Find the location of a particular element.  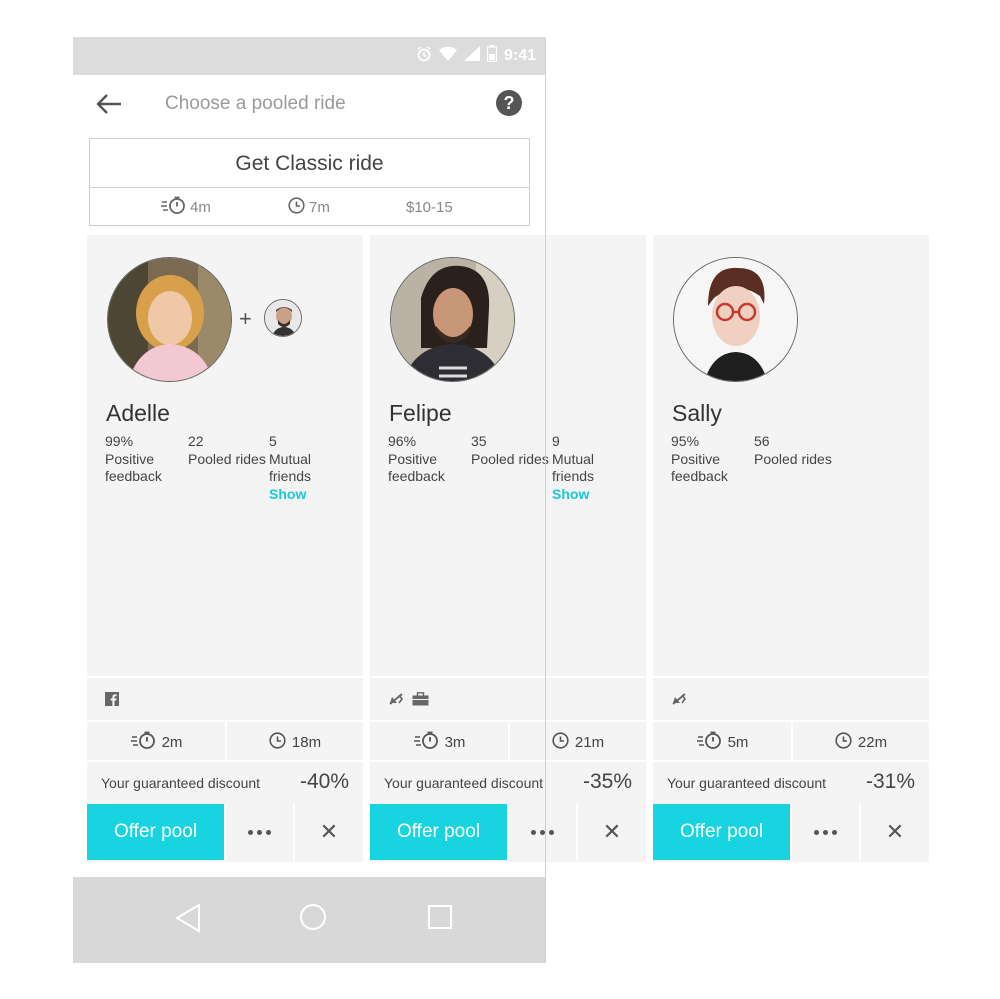

nav-back-icon is located at coordinates (188, 920).